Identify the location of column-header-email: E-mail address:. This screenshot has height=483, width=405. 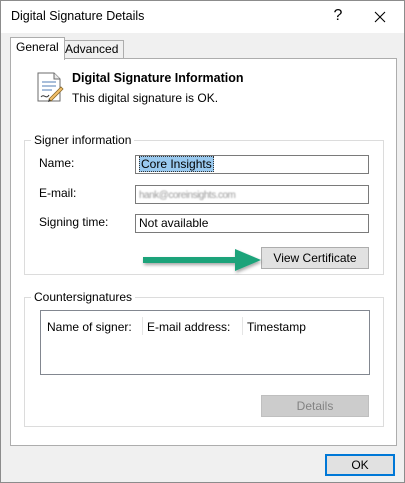
(188, 327).